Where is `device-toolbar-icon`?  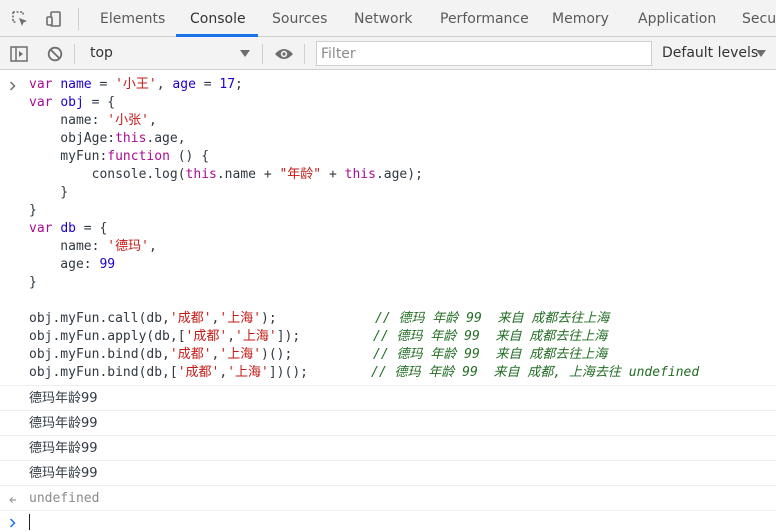 device-toolbar-icon is located at coordinates (54, 18).